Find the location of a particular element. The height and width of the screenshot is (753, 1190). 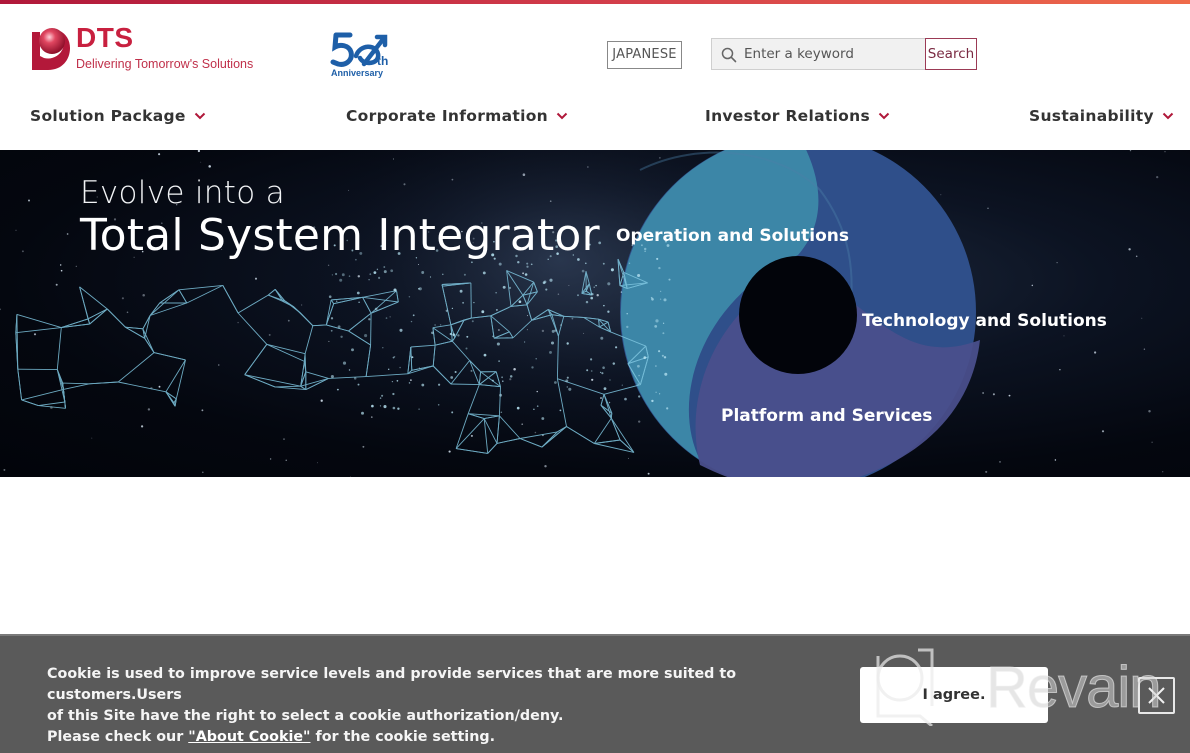

nav-item-solution-package: Solution Package is located at coordinates (118, 116).